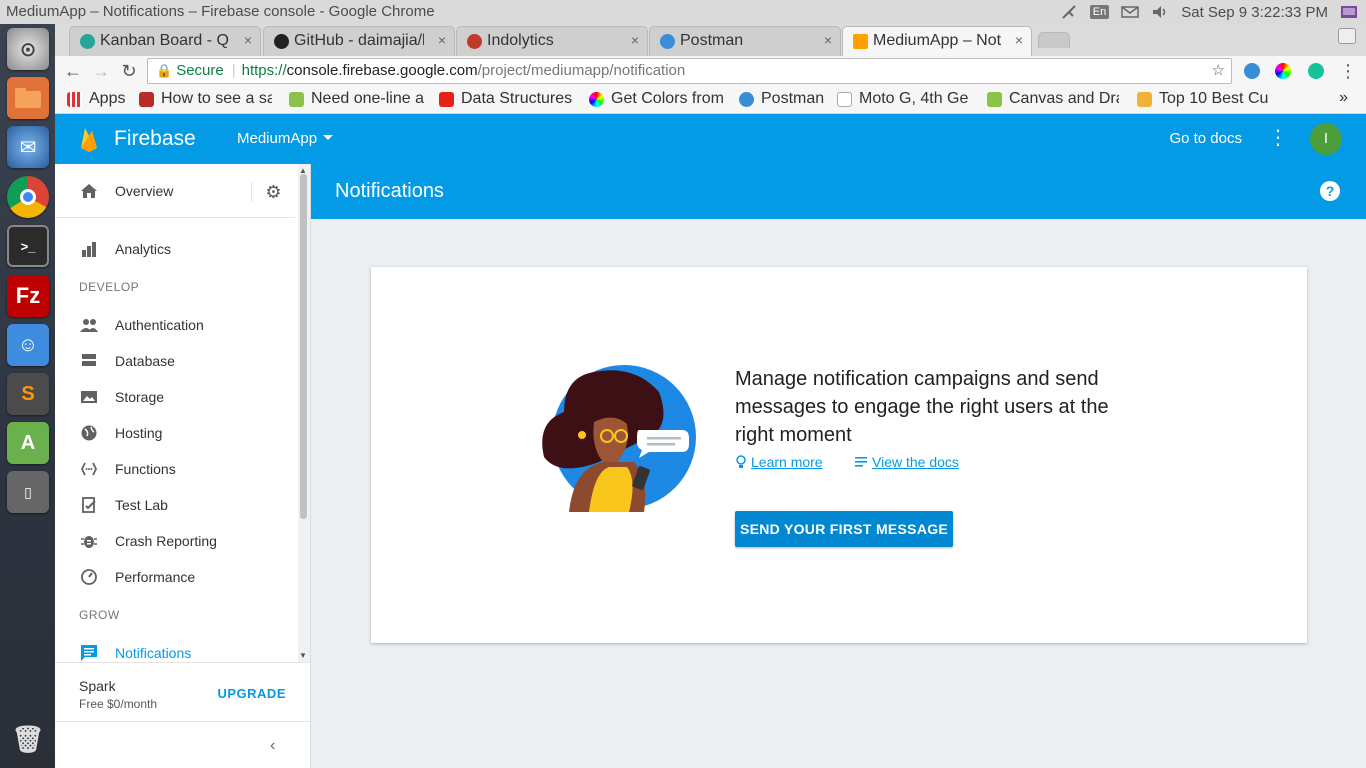 Image resolution: width=1366 pixels, height=768 pixels. I want to click on gear-icon: ⚙, so click(273, 192).